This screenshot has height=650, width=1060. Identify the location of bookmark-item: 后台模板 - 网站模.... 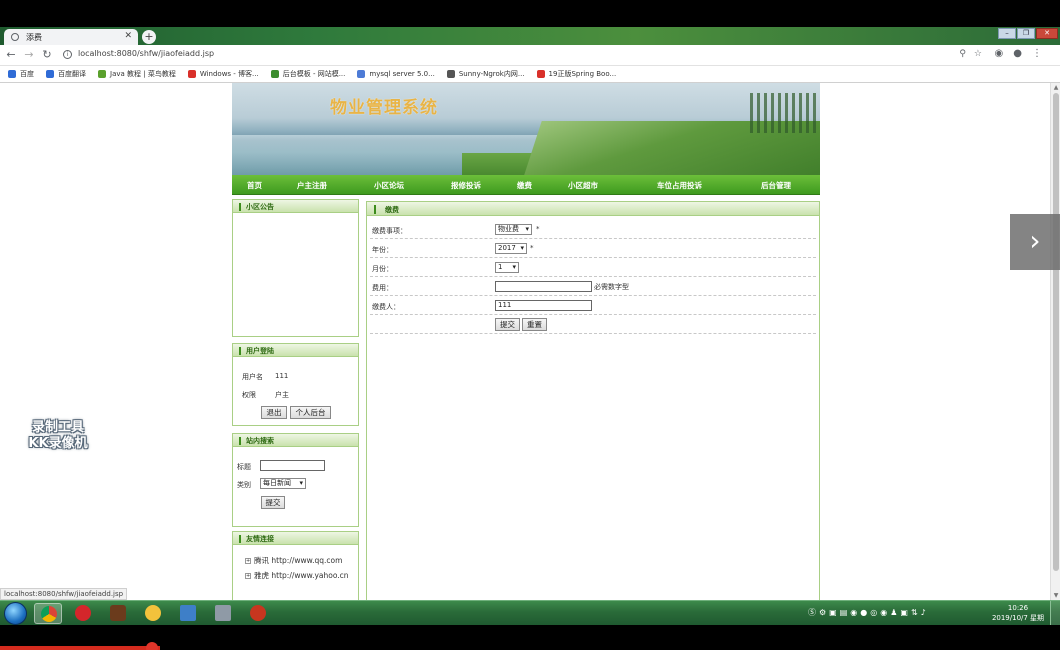
(308, 74).